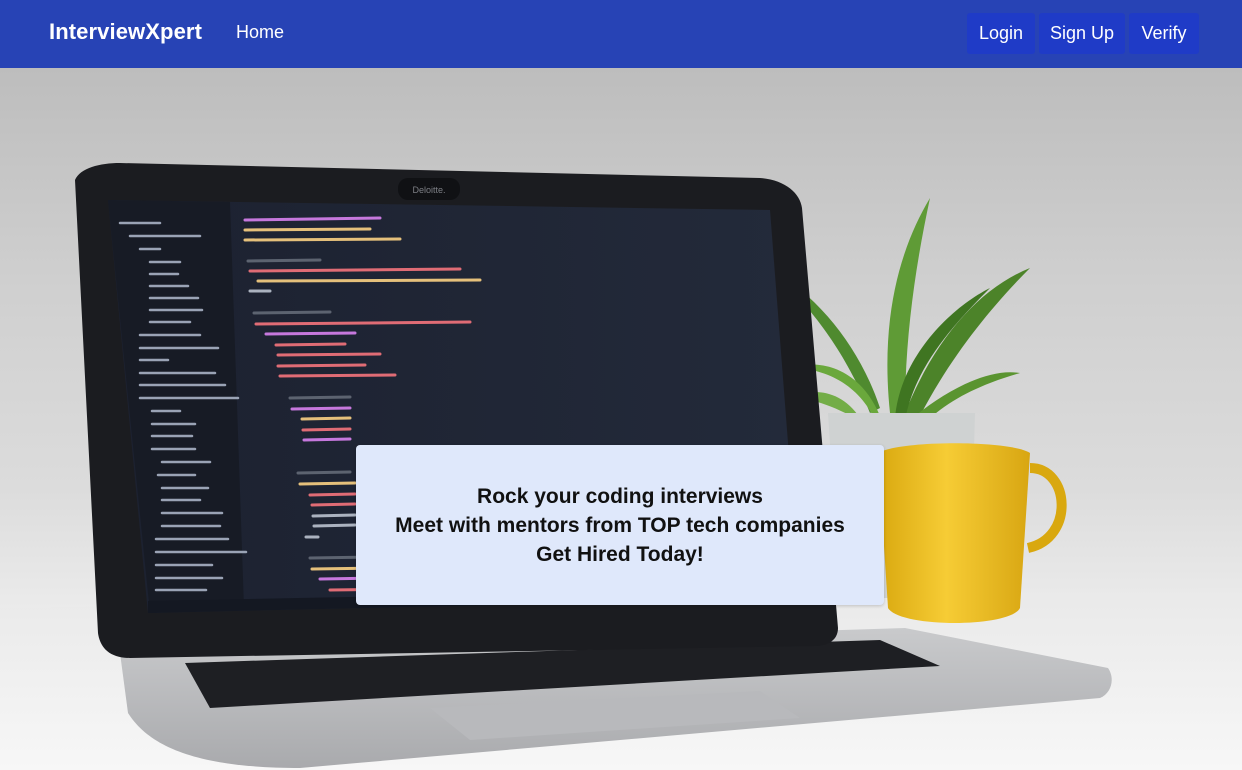 The height and width of the screenshot is (770, 1242). I want to click on bezel-label: Deloitte., so click(428, 190).